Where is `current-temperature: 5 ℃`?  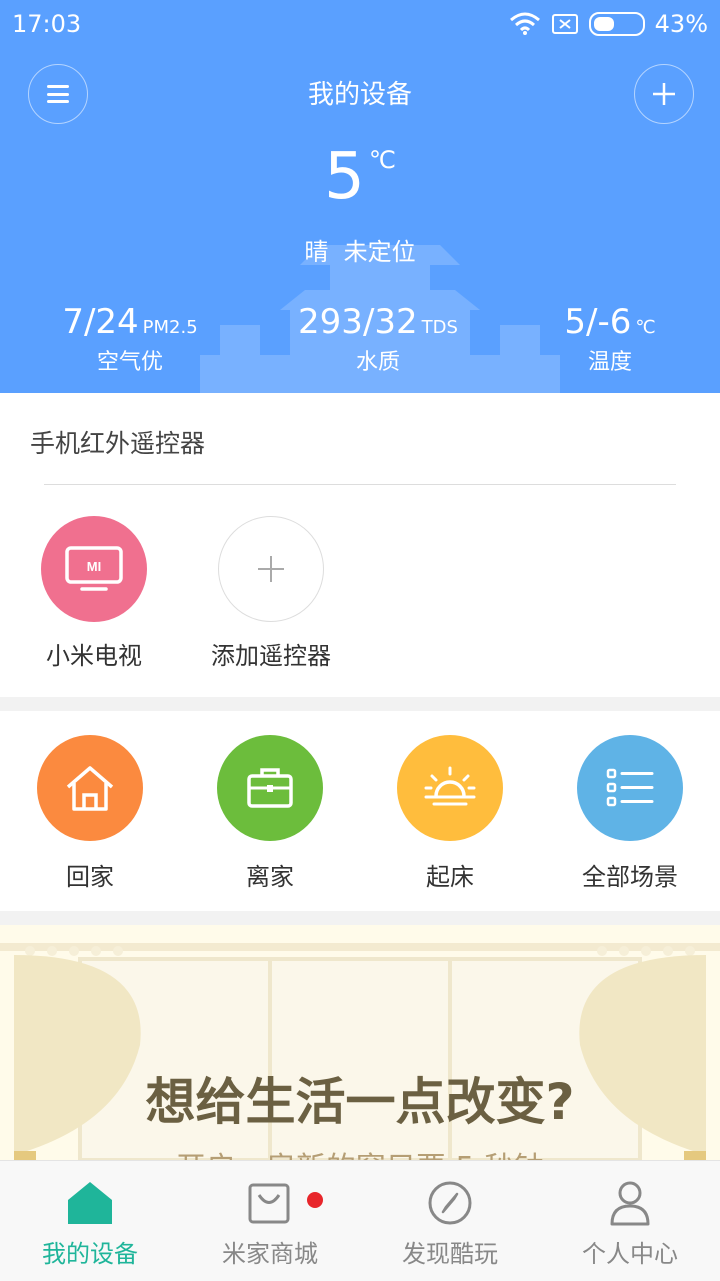
current-temperature: 5 ℃ is located at coordinates (360, 177).